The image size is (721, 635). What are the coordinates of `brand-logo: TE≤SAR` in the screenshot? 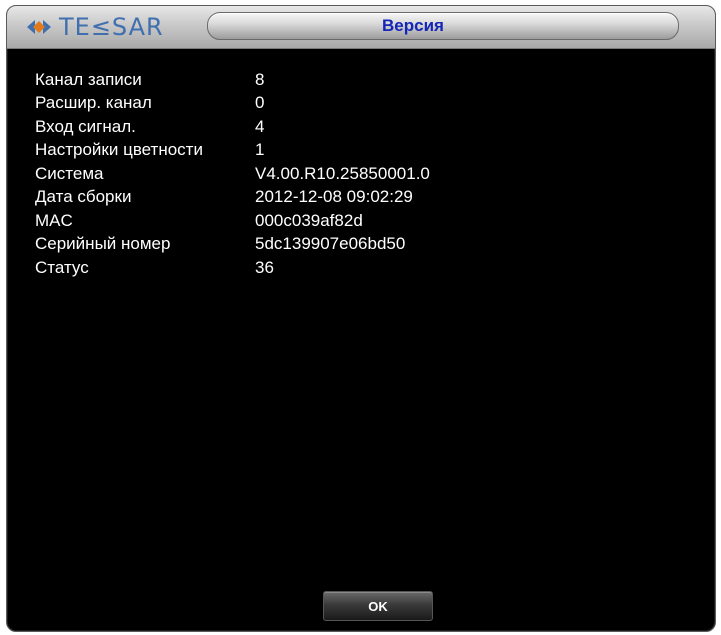 It's located at (94, 27).